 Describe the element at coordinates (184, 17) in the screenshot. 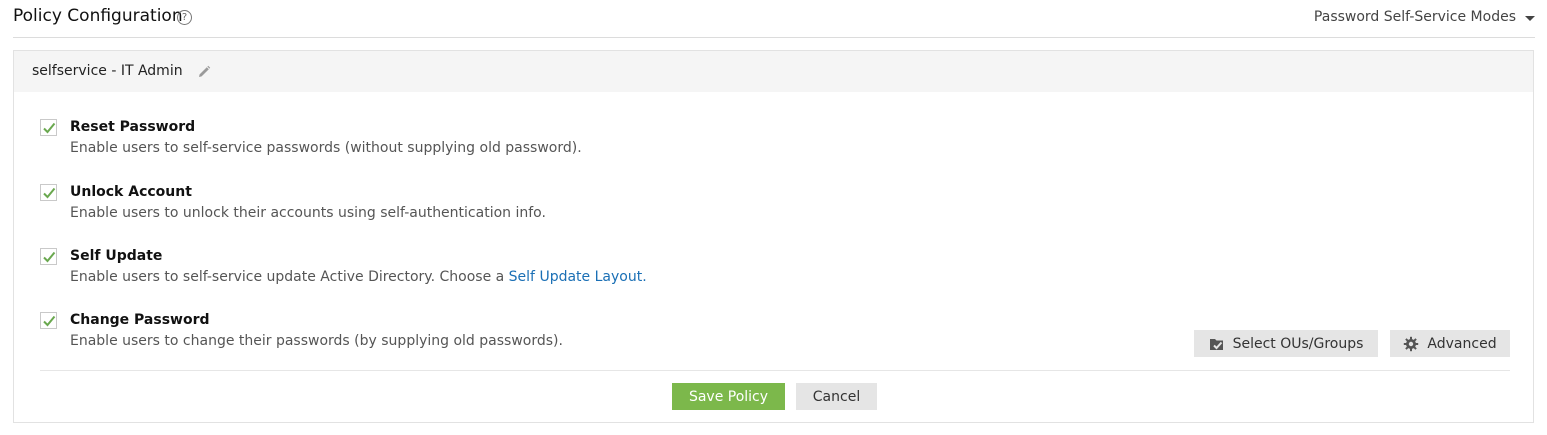

I see `help-icon: ?` at that location.